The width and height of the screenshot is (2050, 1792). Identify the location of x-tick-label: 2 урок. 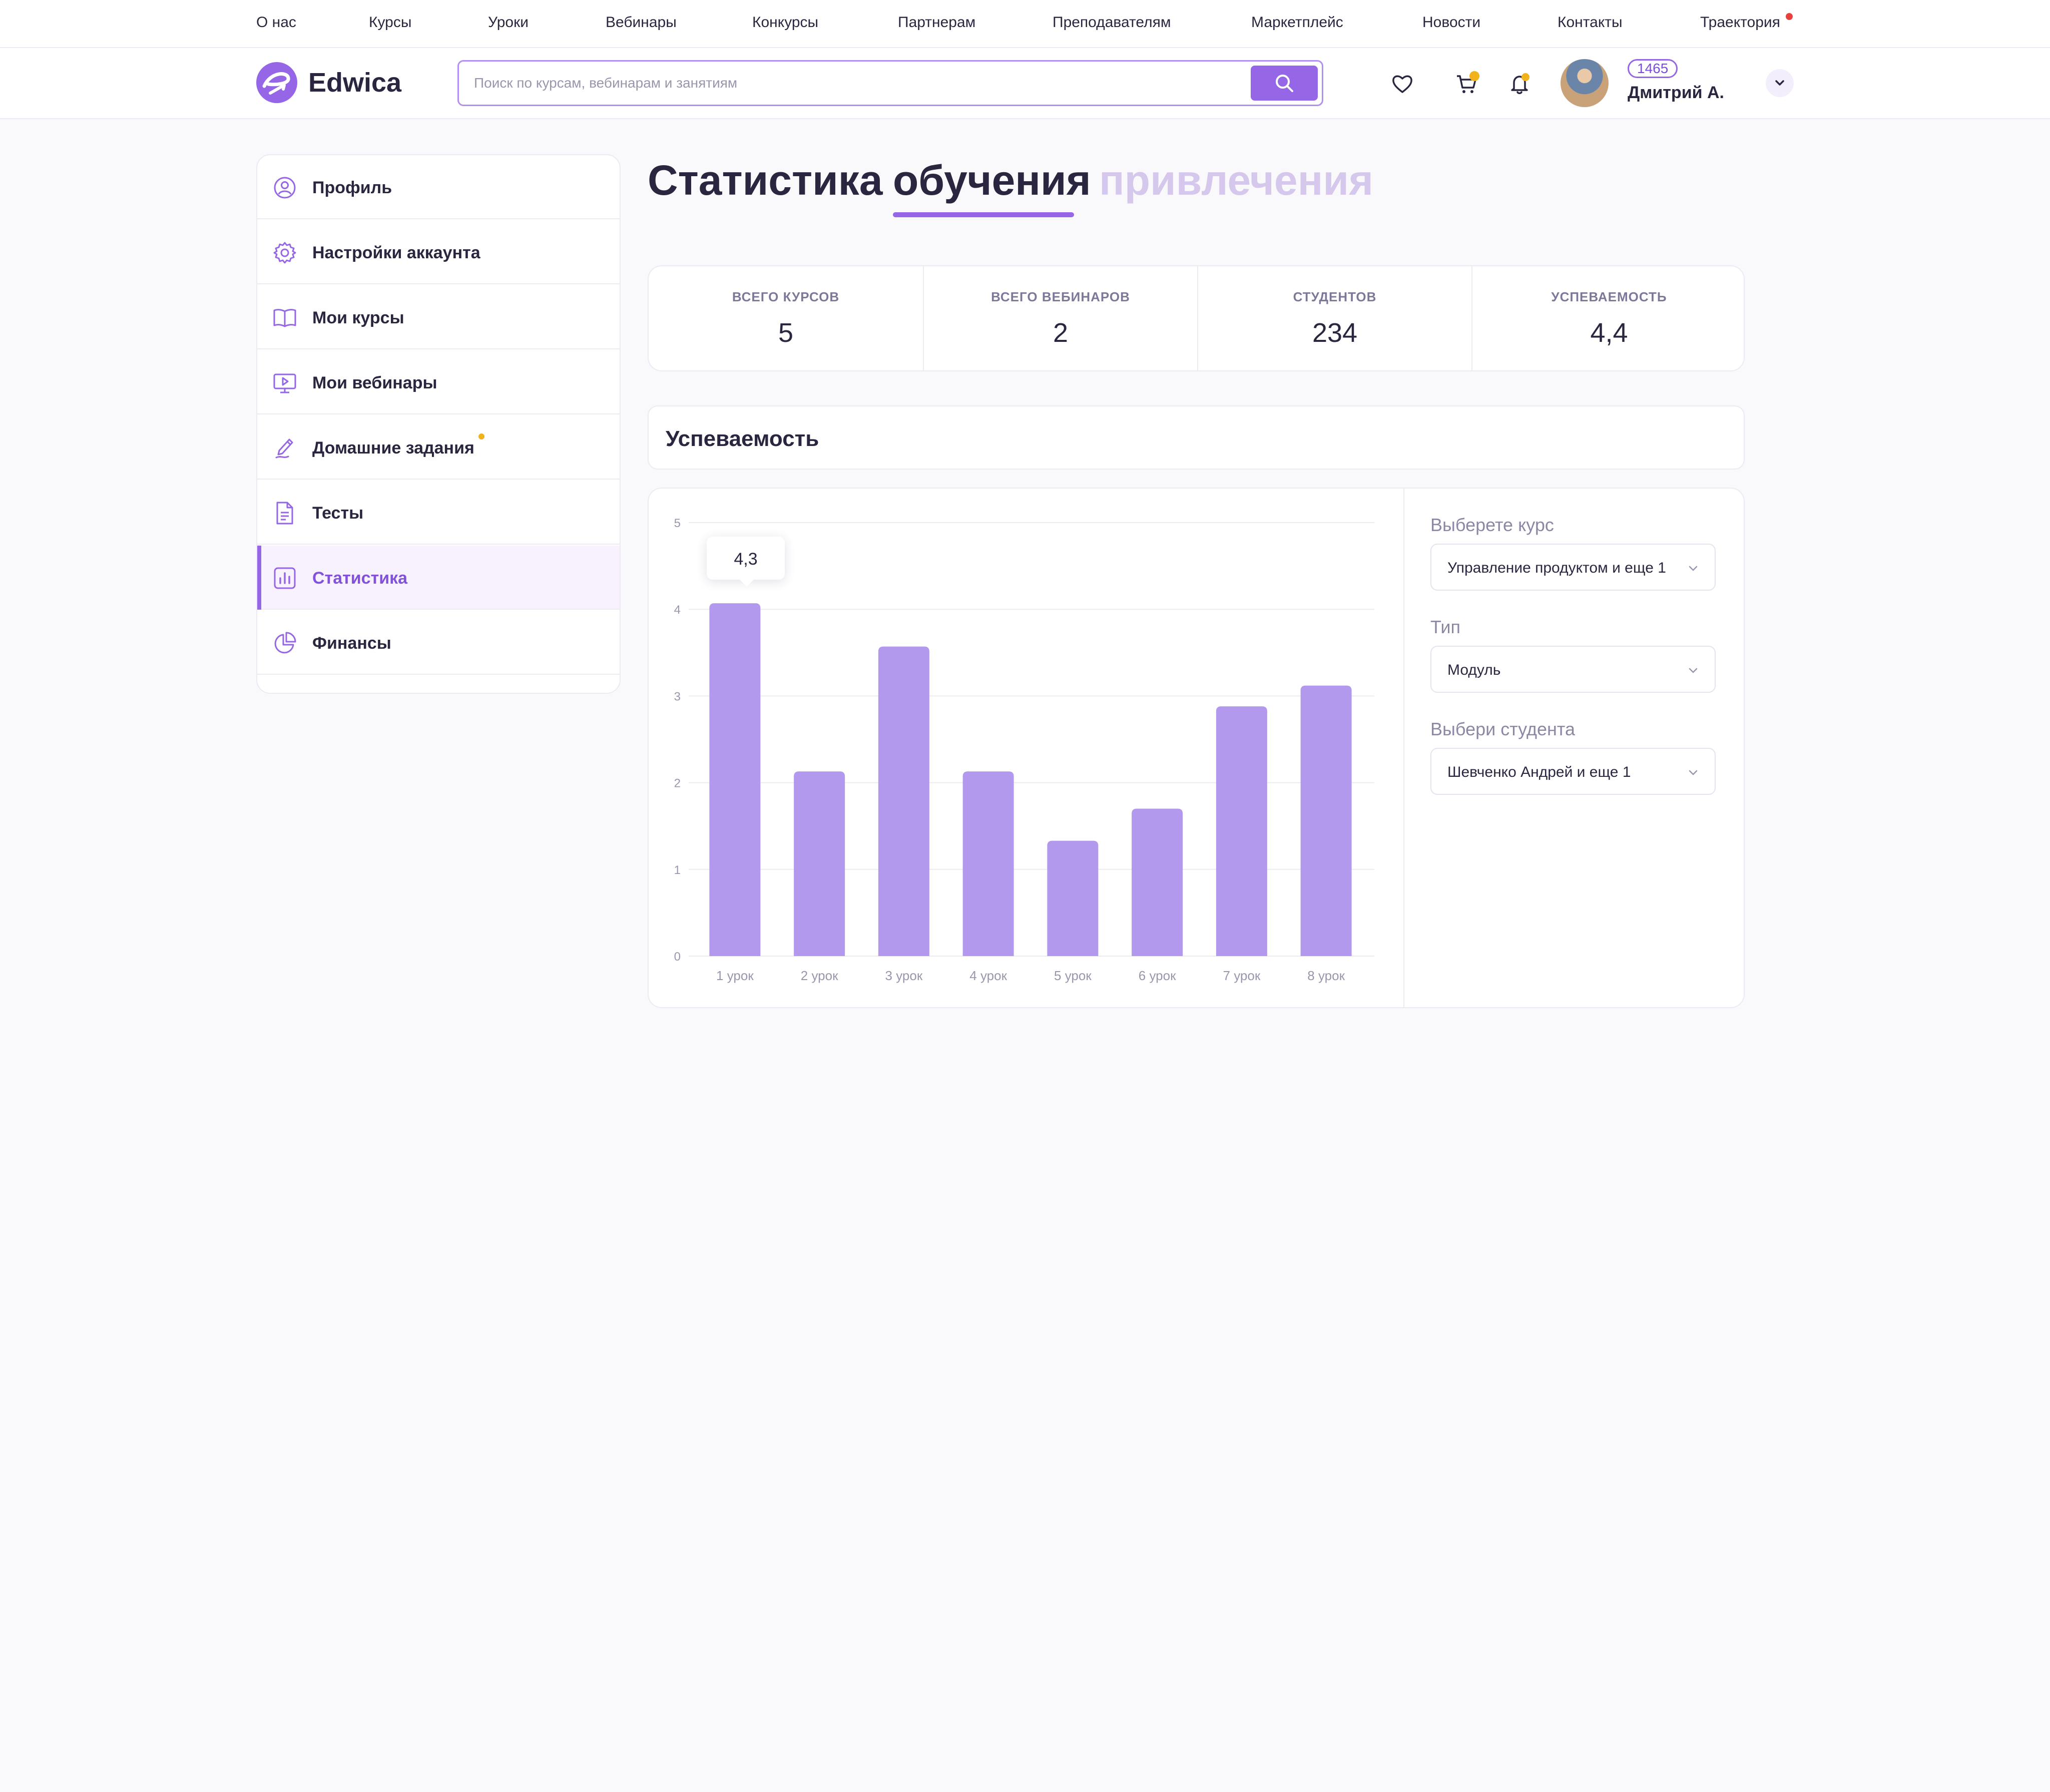
(819, 975).